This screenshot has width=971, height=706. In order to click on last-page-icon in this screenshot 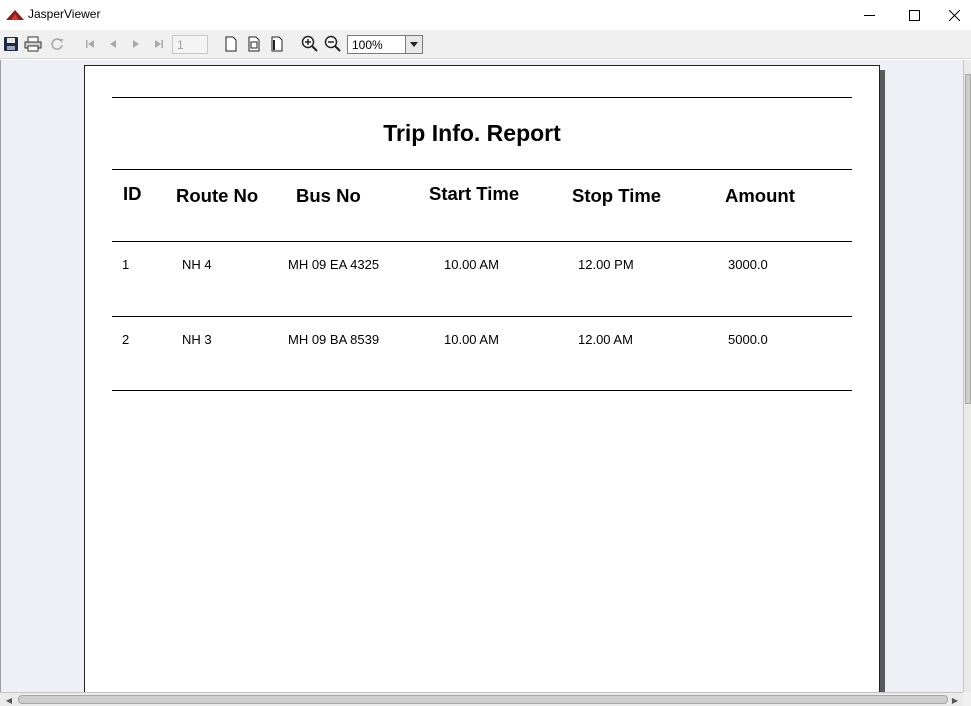, I will do `click(159, 44)`.